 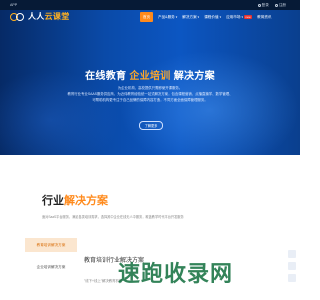 I want to click on new-badge: new, so click(x=248, y=17).